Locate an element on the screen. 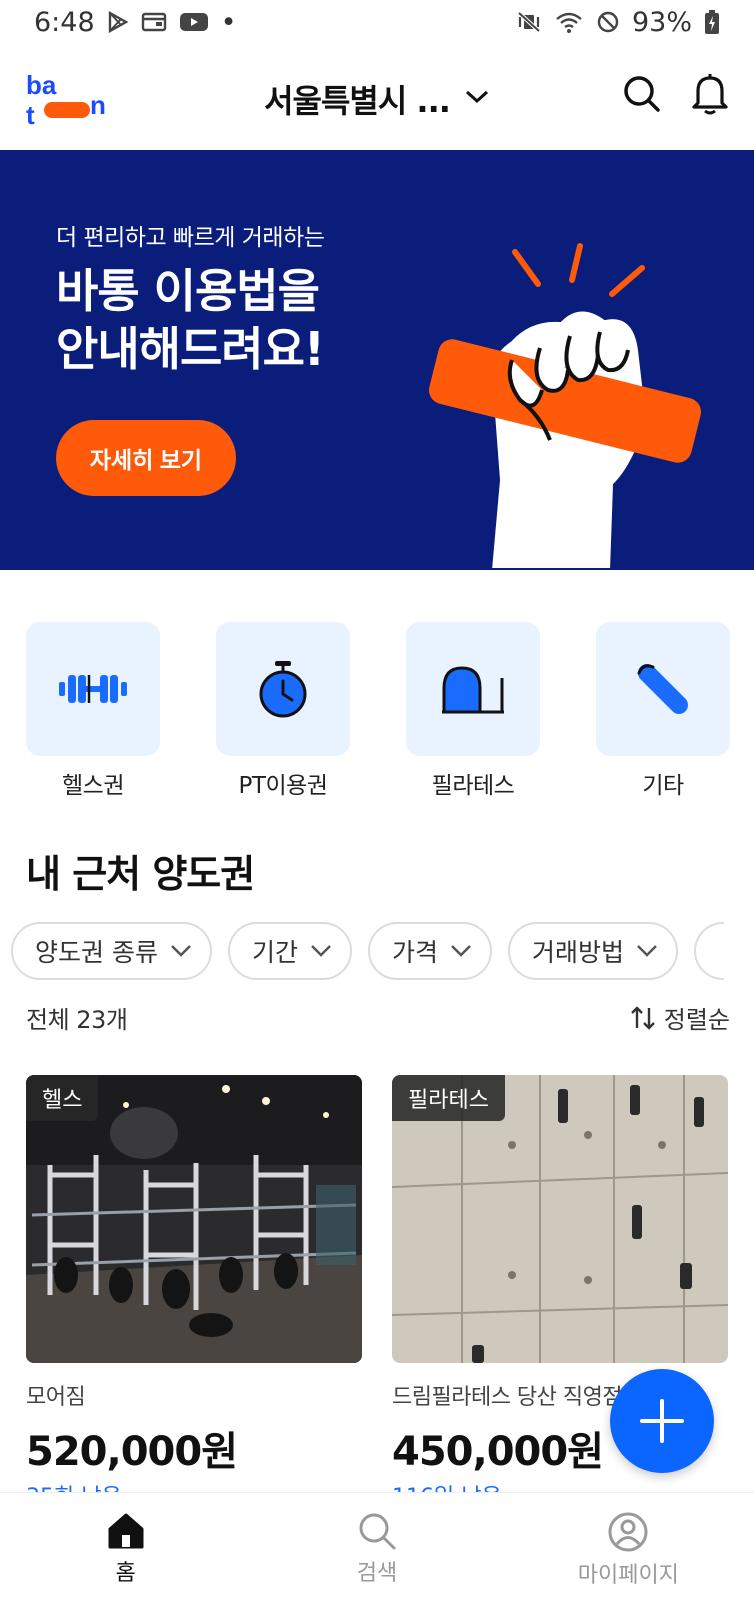 The image size is (754, 1602). category-menu: 헬스권 PT이용권 필라테스 기타 is located at coordinates (377, 712).